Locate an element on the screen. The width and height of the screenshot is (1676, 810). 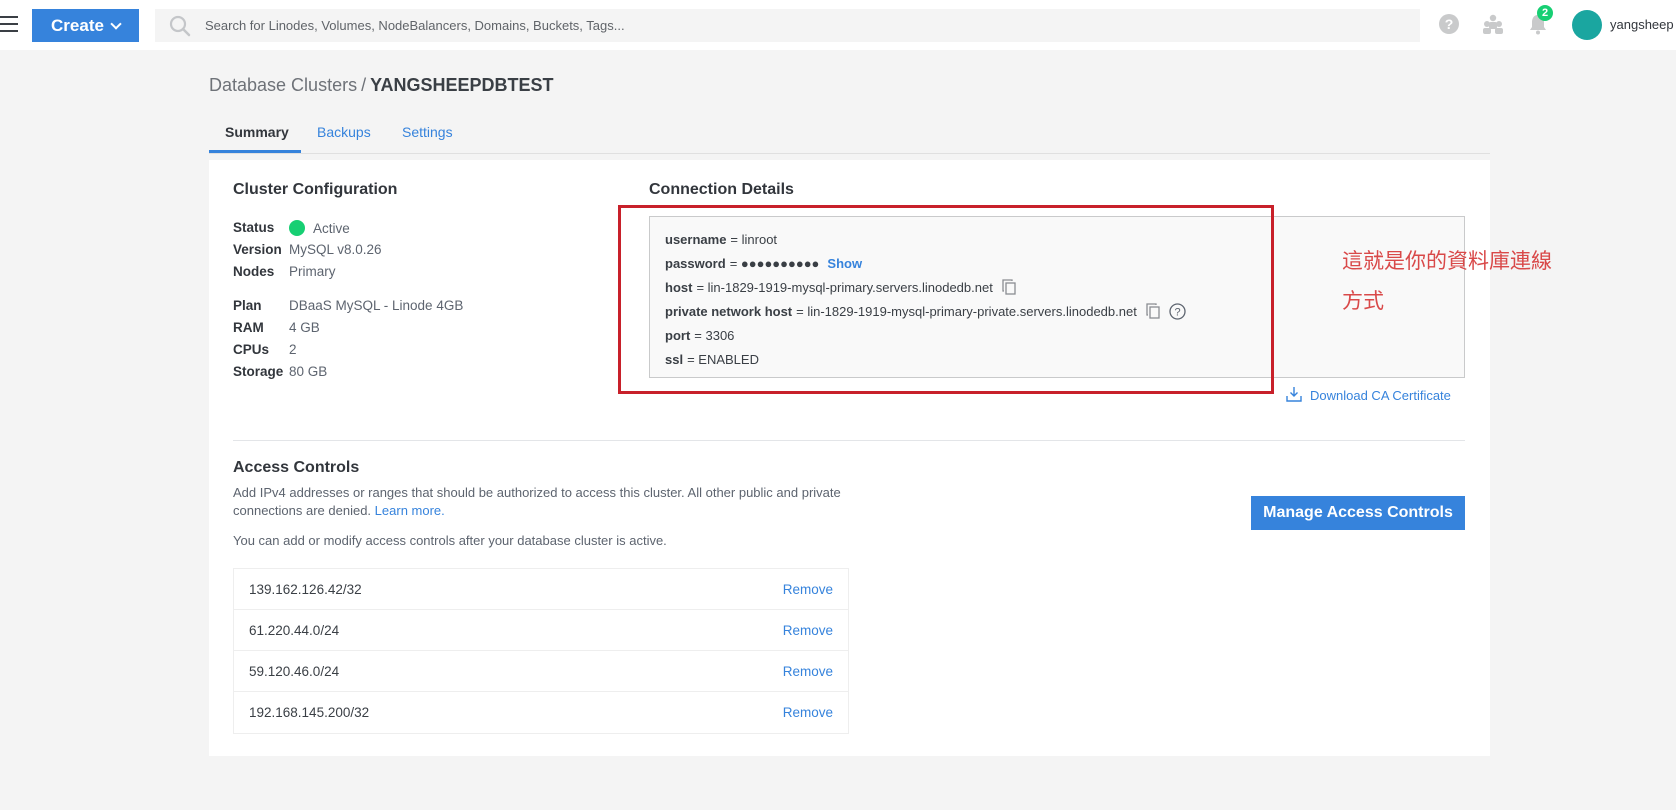
status-label: Status is located at coordinates (254, 227).